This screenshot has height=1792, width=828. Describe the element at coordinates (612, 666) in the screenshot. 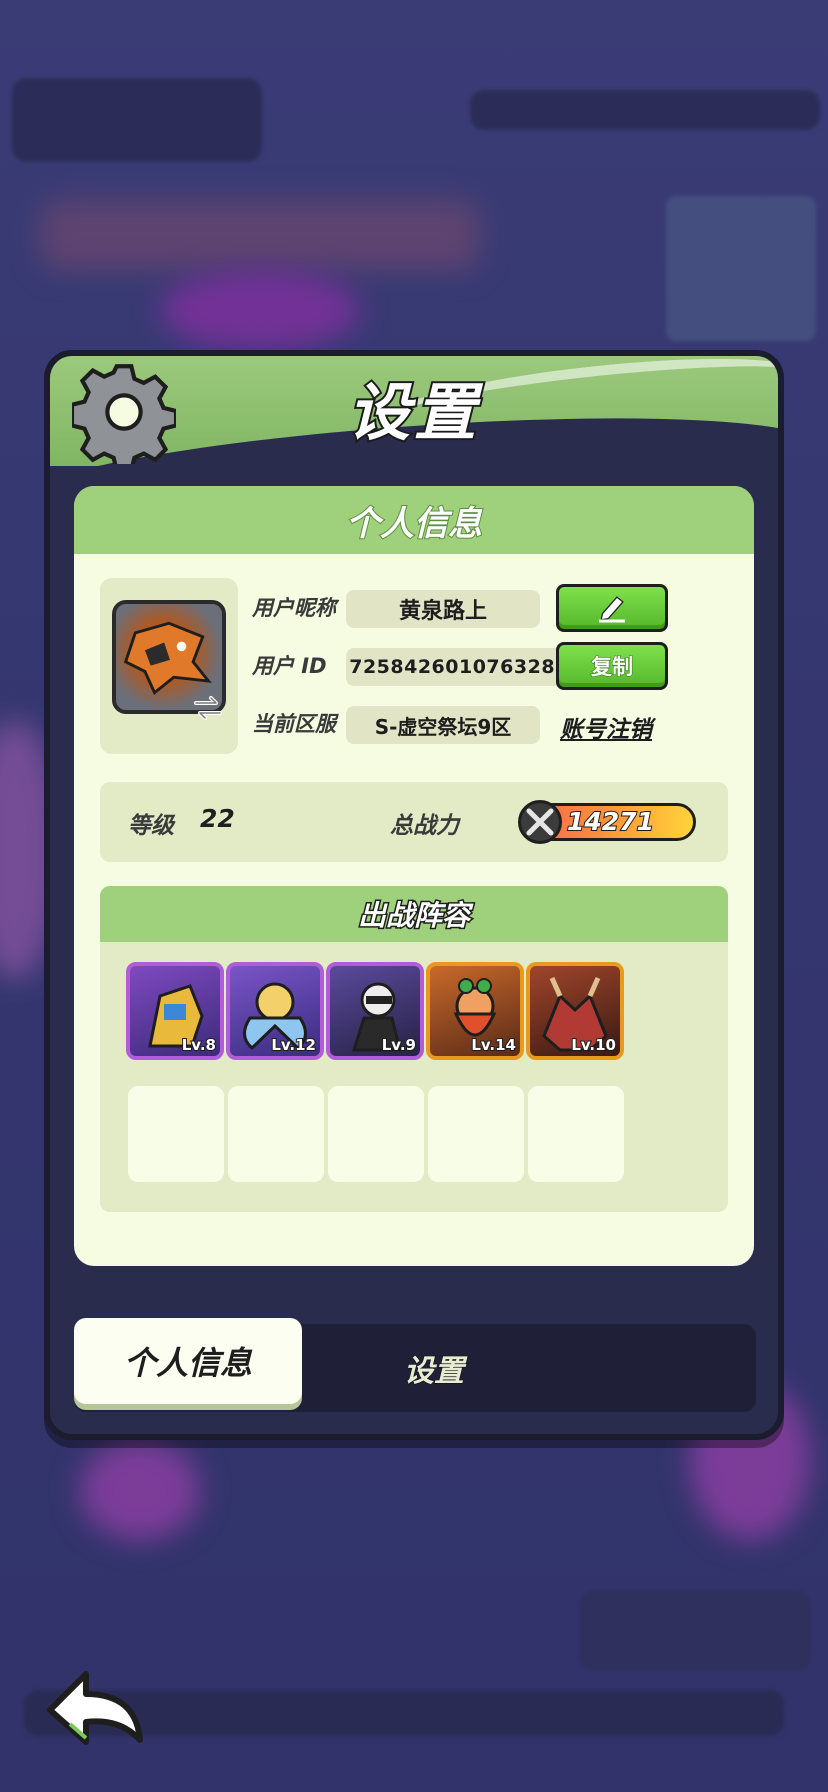

I see `copy-uid-button: 复制` at that location.